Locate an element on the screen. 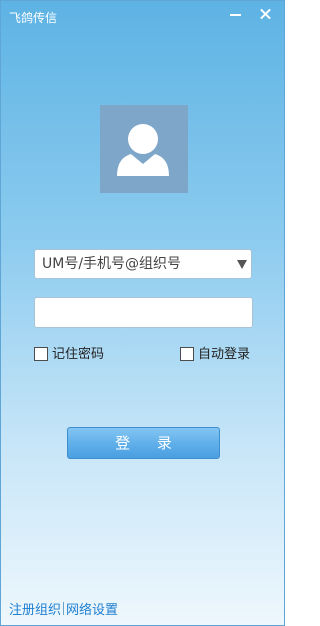 This screenshot has height=626, width=320. login-button: 登 录 is located at coordinates (143, 443).